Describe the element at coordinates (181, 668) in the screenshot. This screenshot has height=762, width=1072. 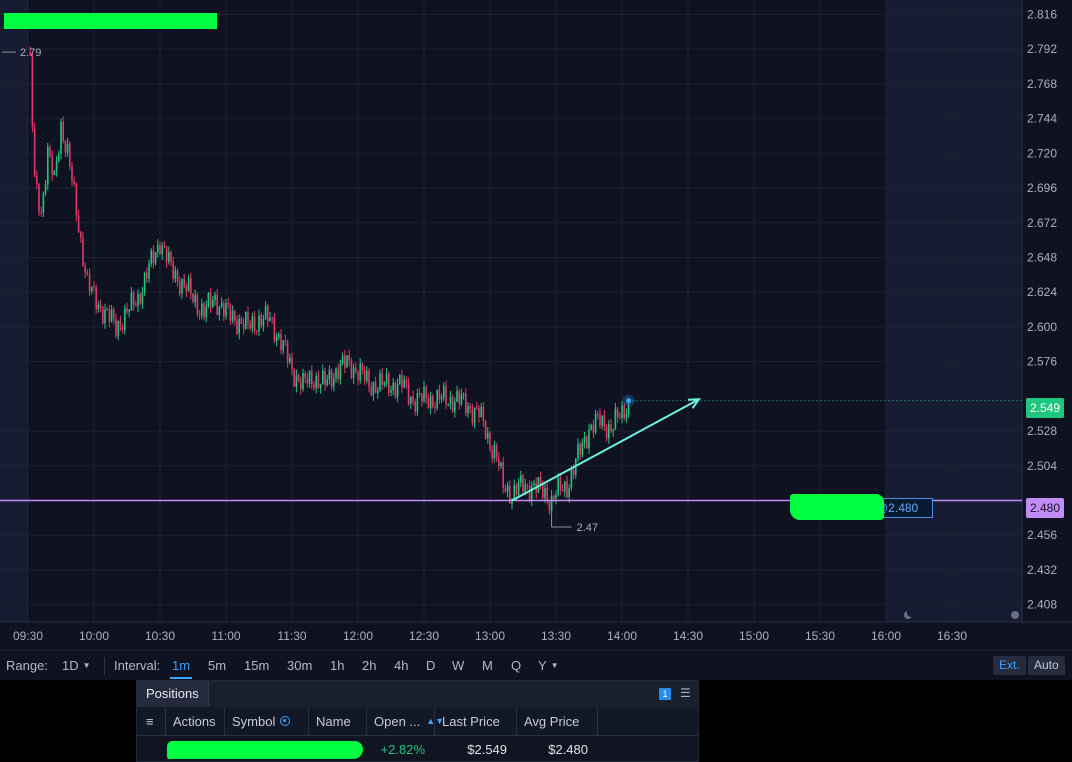
I see `interval-1m: 1m` at that location.